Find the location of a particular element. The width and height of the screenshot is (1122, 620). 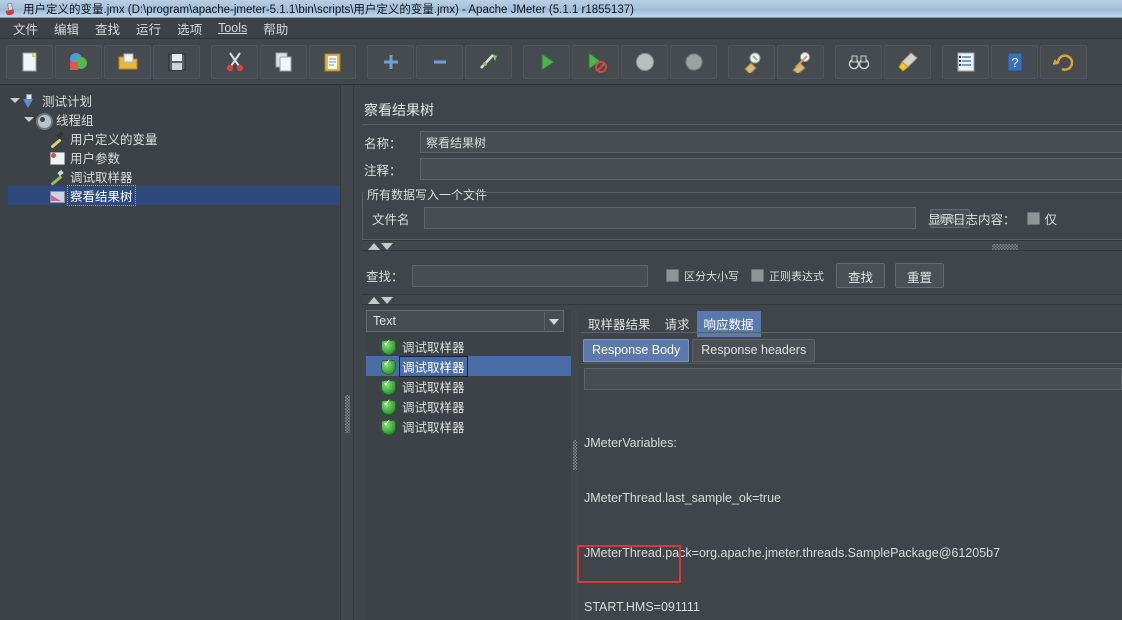

start-button is located at coordinates (546, 61).